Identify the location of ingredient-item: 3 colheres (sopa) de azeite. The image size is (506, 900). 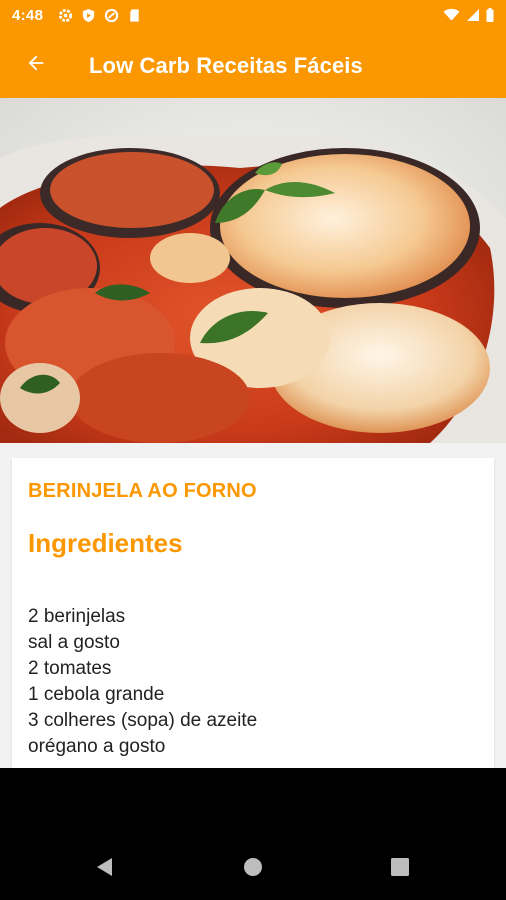
(143, 720).